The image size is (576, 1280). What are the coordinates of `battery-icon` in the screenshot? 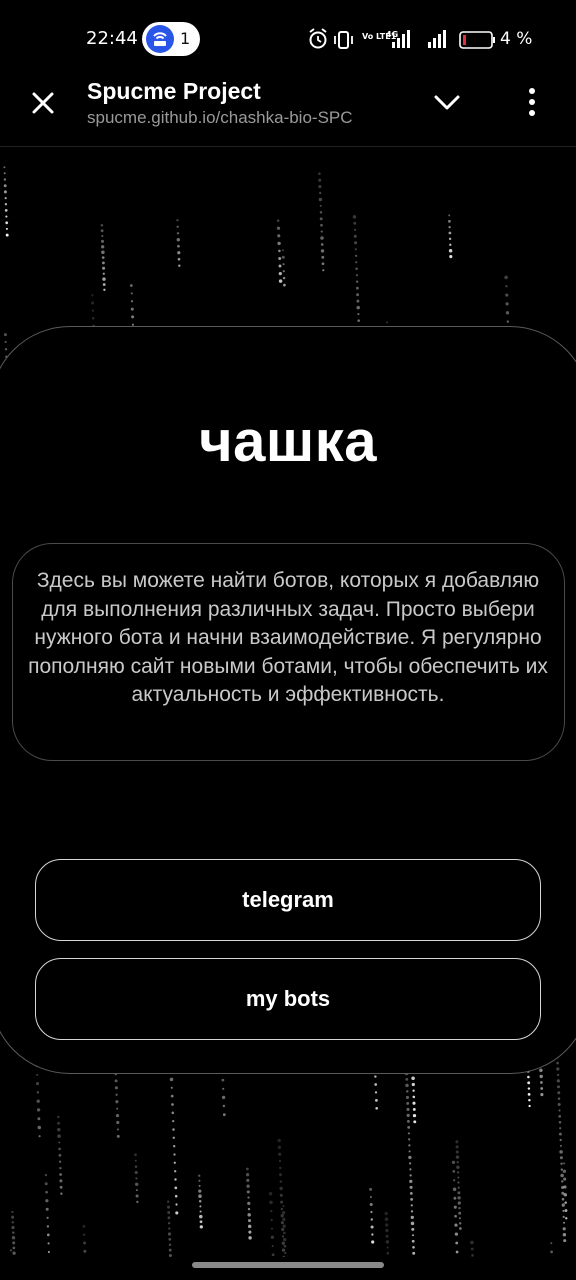 It's located at (477, 40).